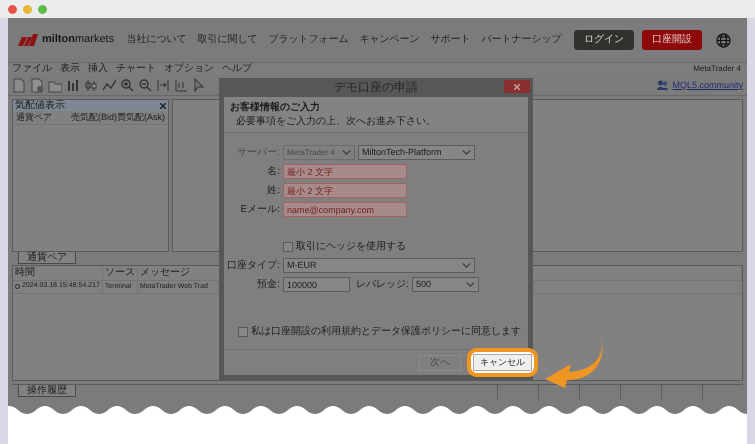 This screenshot has height=444, width=755. I want to click on account-type-select: M-EUR, so click(379, 265).